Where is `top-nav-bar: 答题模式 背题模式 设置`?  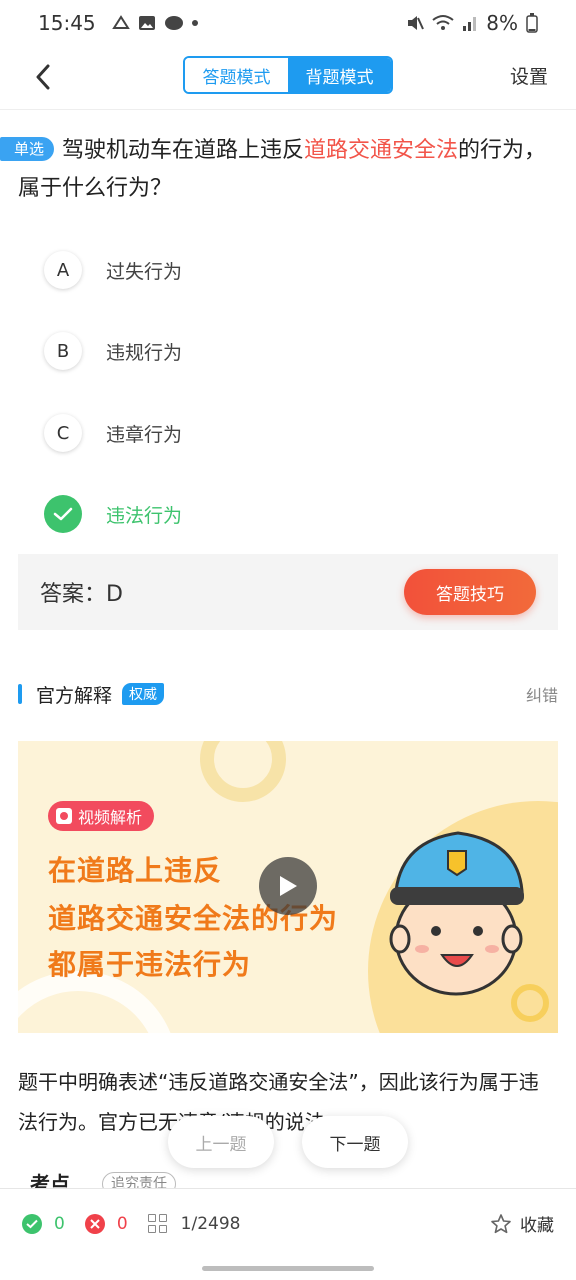 top-nav-bar: 答题模式 背题模式 设置 is located at coordinates (288, 78).